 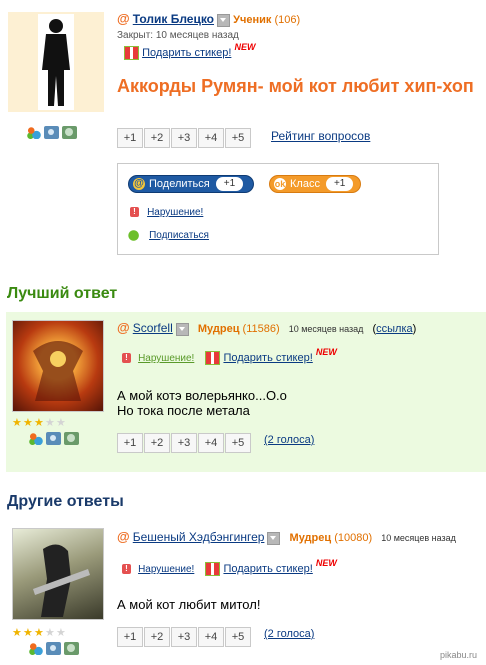 I want to click on question-vote-row: +1 +2 +3 +4 +5, so click(x=184, y=138).